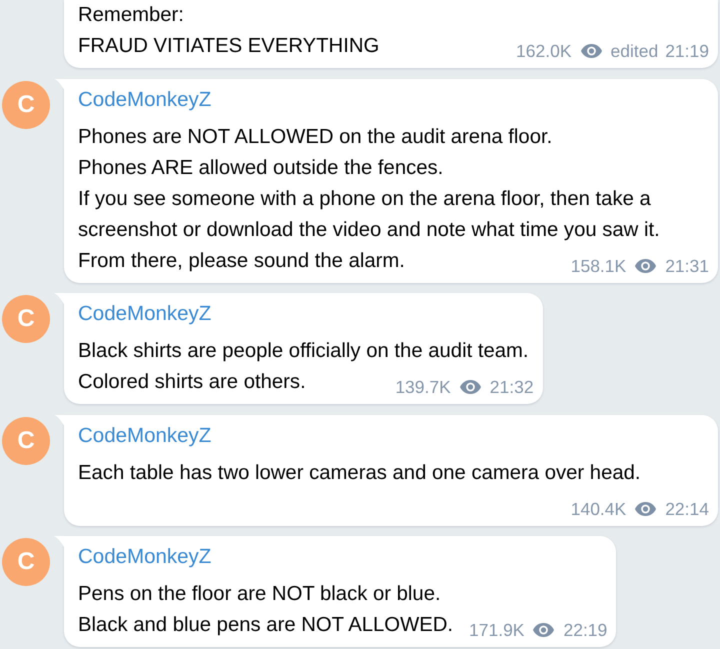 This screenshot has width=720, height=649. What do you see at coordinates (192, 382) in the screenshot?
I see `message-text: Colored shirts are others.` at bounding box center [192, 382].